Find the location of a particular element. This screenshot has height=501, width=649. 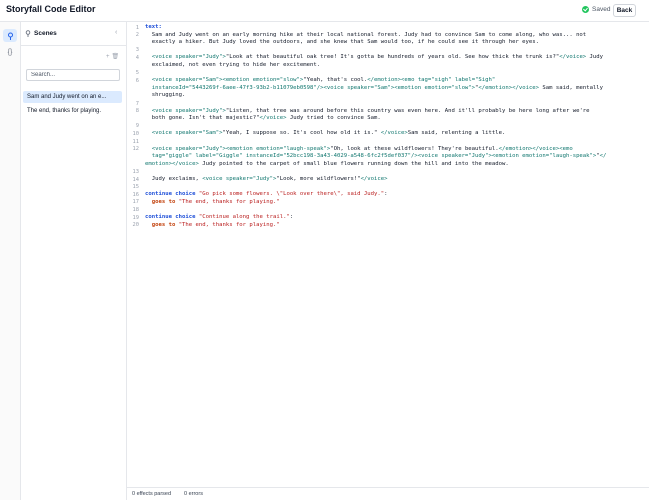

collapse-sidebar-icon: ‹ is located at coordinates (116, 32).